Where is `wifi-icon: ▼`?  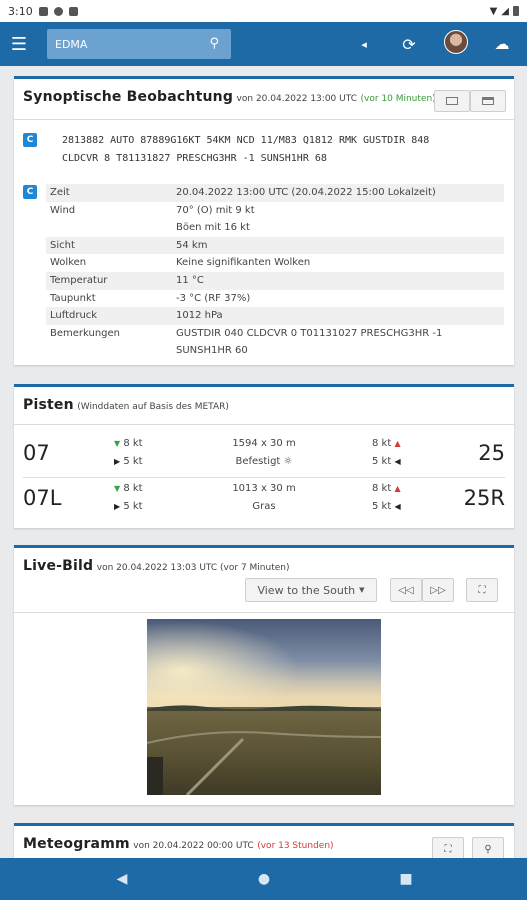
wifi-icon: ▼ is located at coordinates (493, 11).